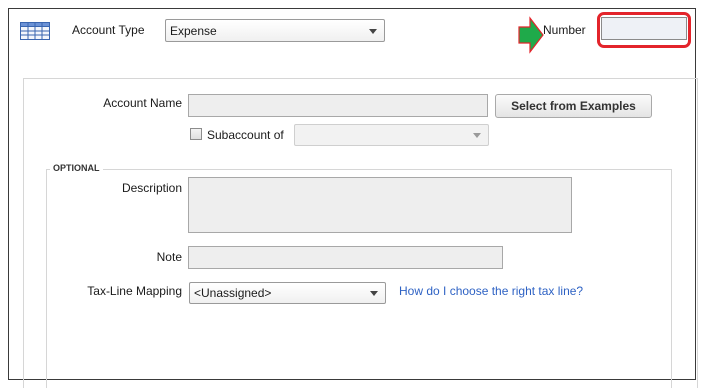 This screenshot has height=388, width=712. What do you see at coordinates (76, 168) in the screenshot?
I see `optional-section-label: OPTIONAL` at bounding box center [76, 168].